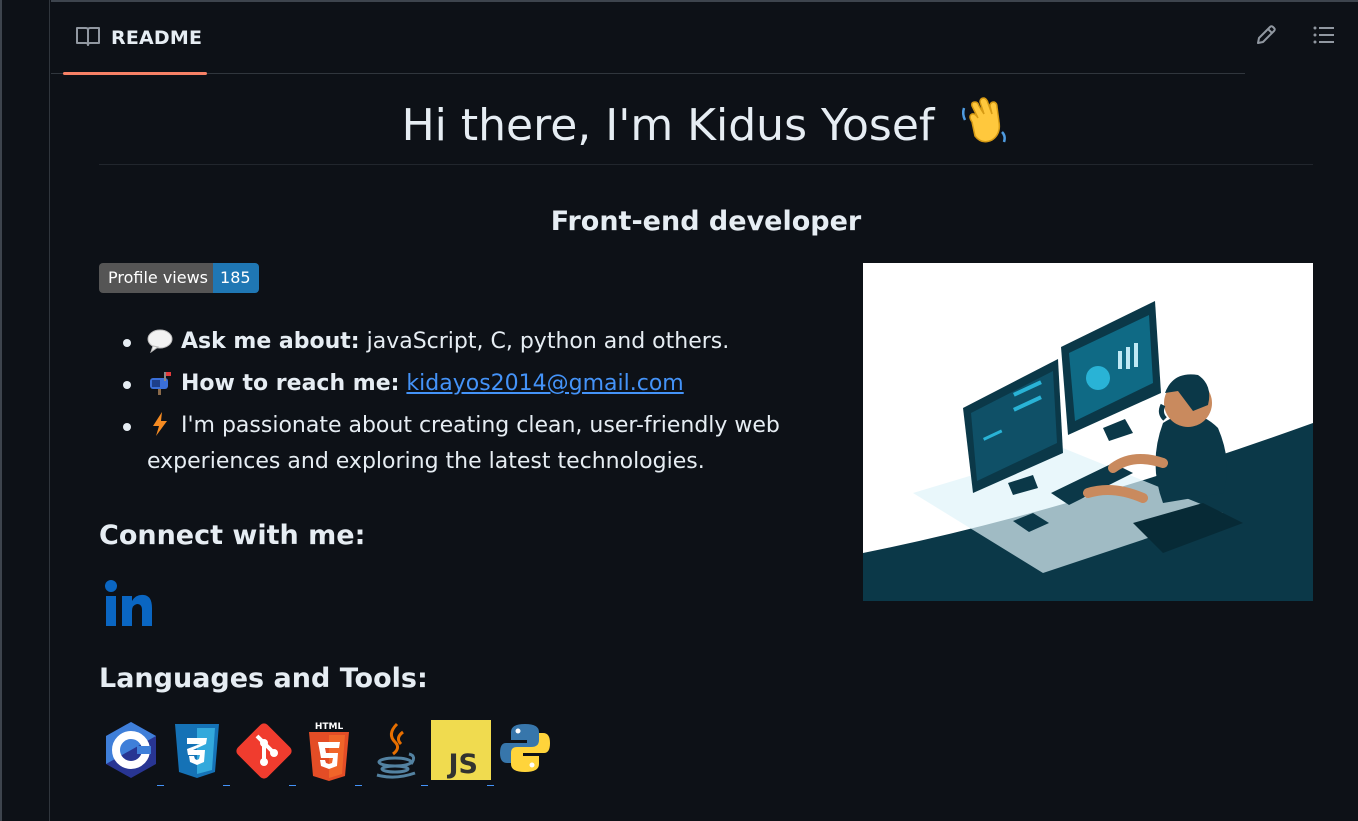  Describe the element at coordinates (544, 383) in the screenshot. I see `email-link: kidayos2014@gmail.com` at that location.